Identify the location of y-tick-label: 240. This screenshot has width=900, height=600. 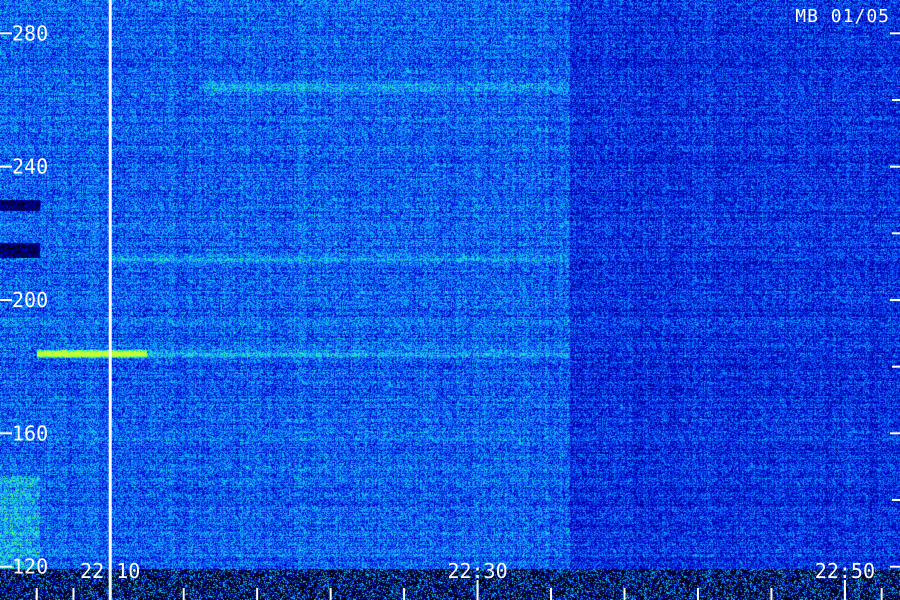
(30, 167).